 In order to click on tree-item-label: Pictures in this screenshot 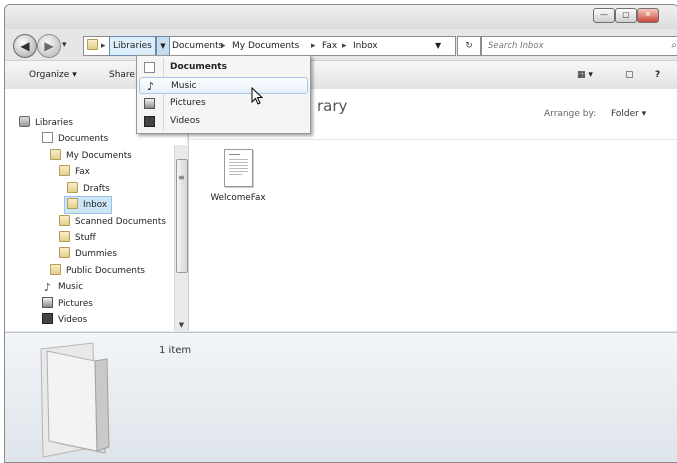, I will do `click(75, 304)`.